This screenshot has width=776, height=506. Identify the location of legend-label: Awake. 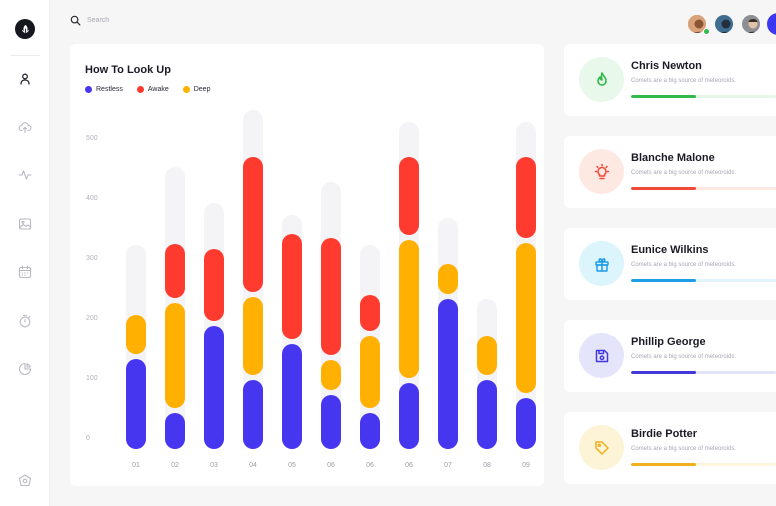
(158, 89).